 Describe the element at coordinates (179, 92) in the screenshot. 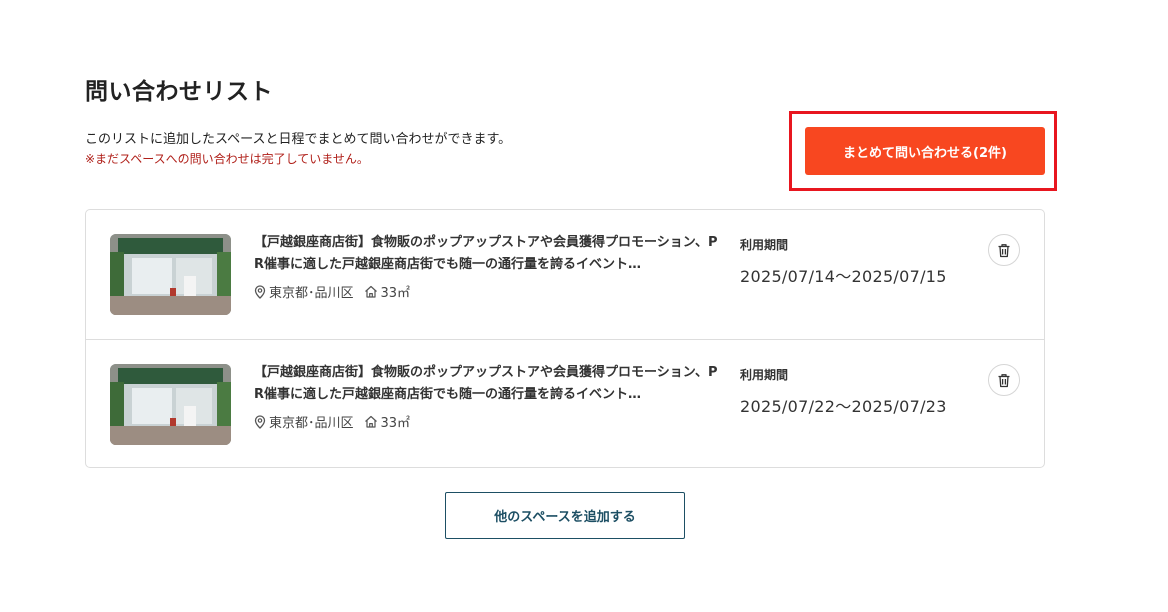

I see `page-title: 問い合わせリスト` at that location.